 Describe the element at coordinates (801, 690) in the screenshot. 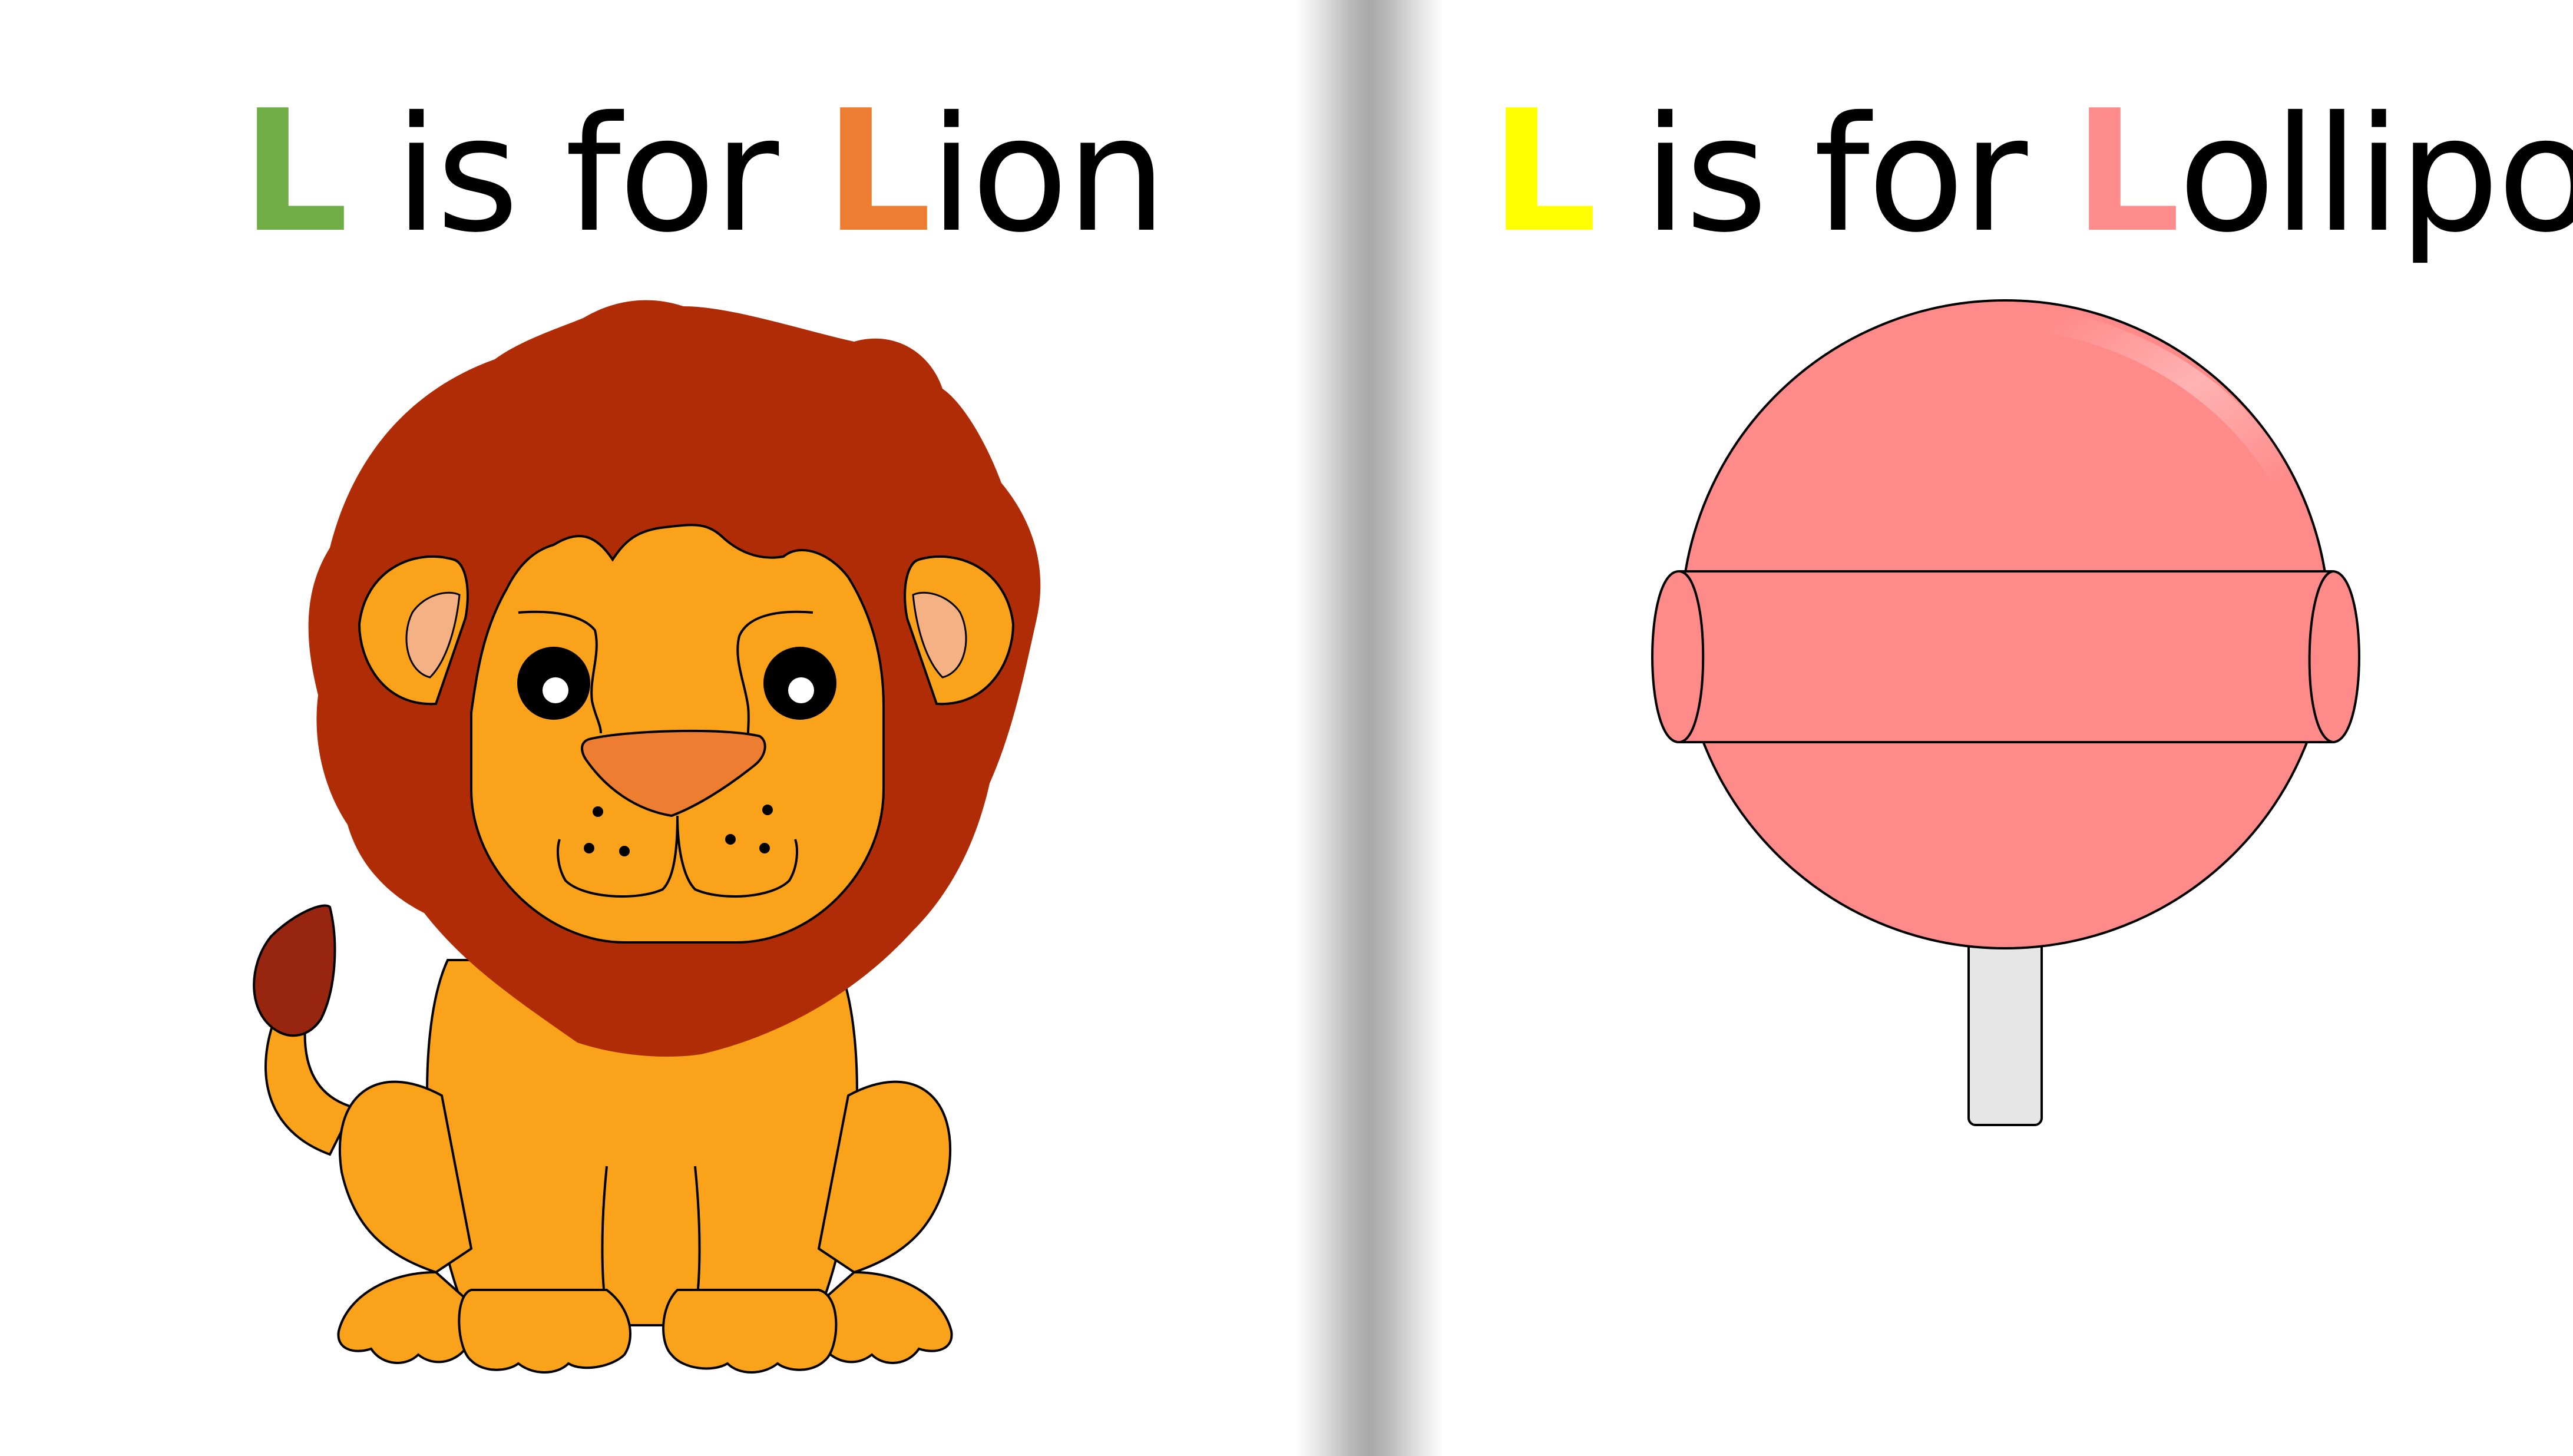

I see `lion-right-eye-highlight` at that location.